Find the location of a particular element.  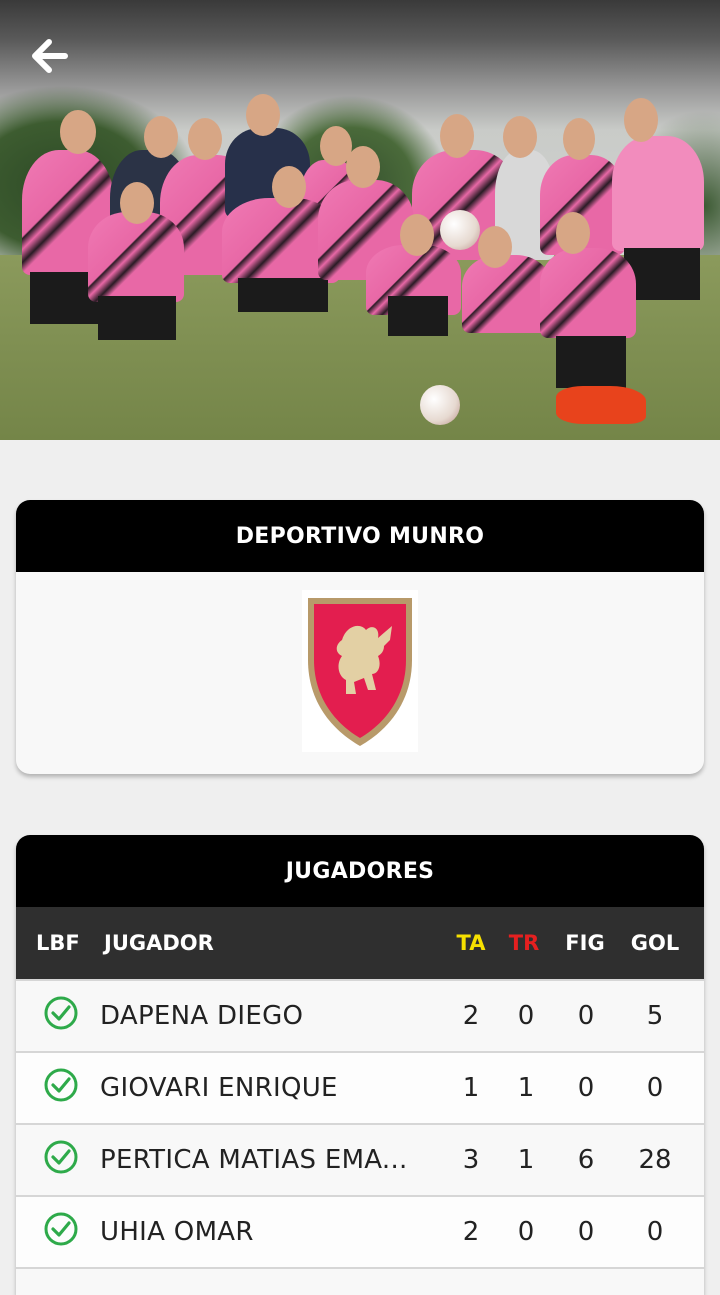

column-gol: GOL is located at coordinates (655, 943).